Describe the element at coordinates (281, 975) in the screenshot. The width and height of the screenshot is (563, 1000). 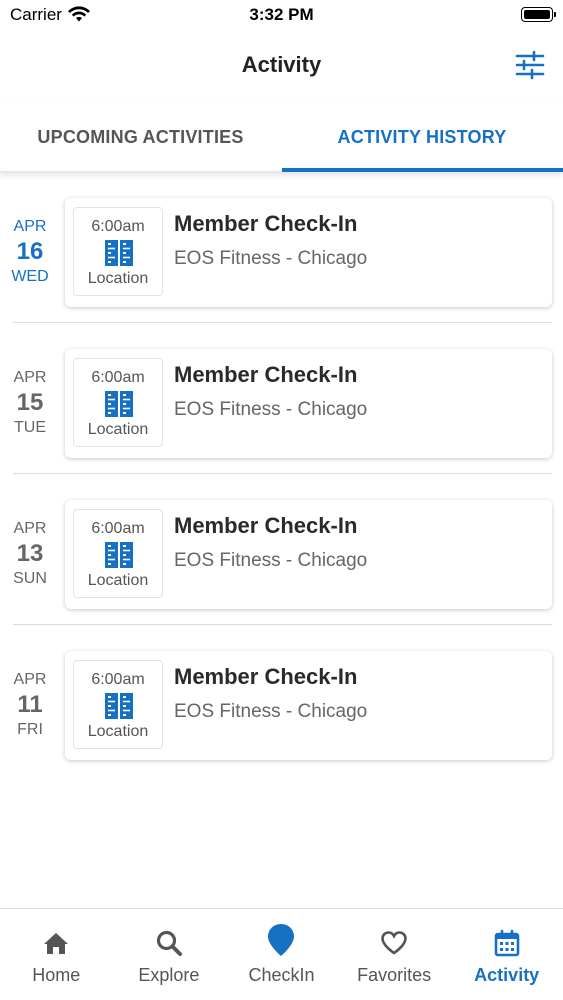
I see `tabbar-label: CheckIn` at that location.